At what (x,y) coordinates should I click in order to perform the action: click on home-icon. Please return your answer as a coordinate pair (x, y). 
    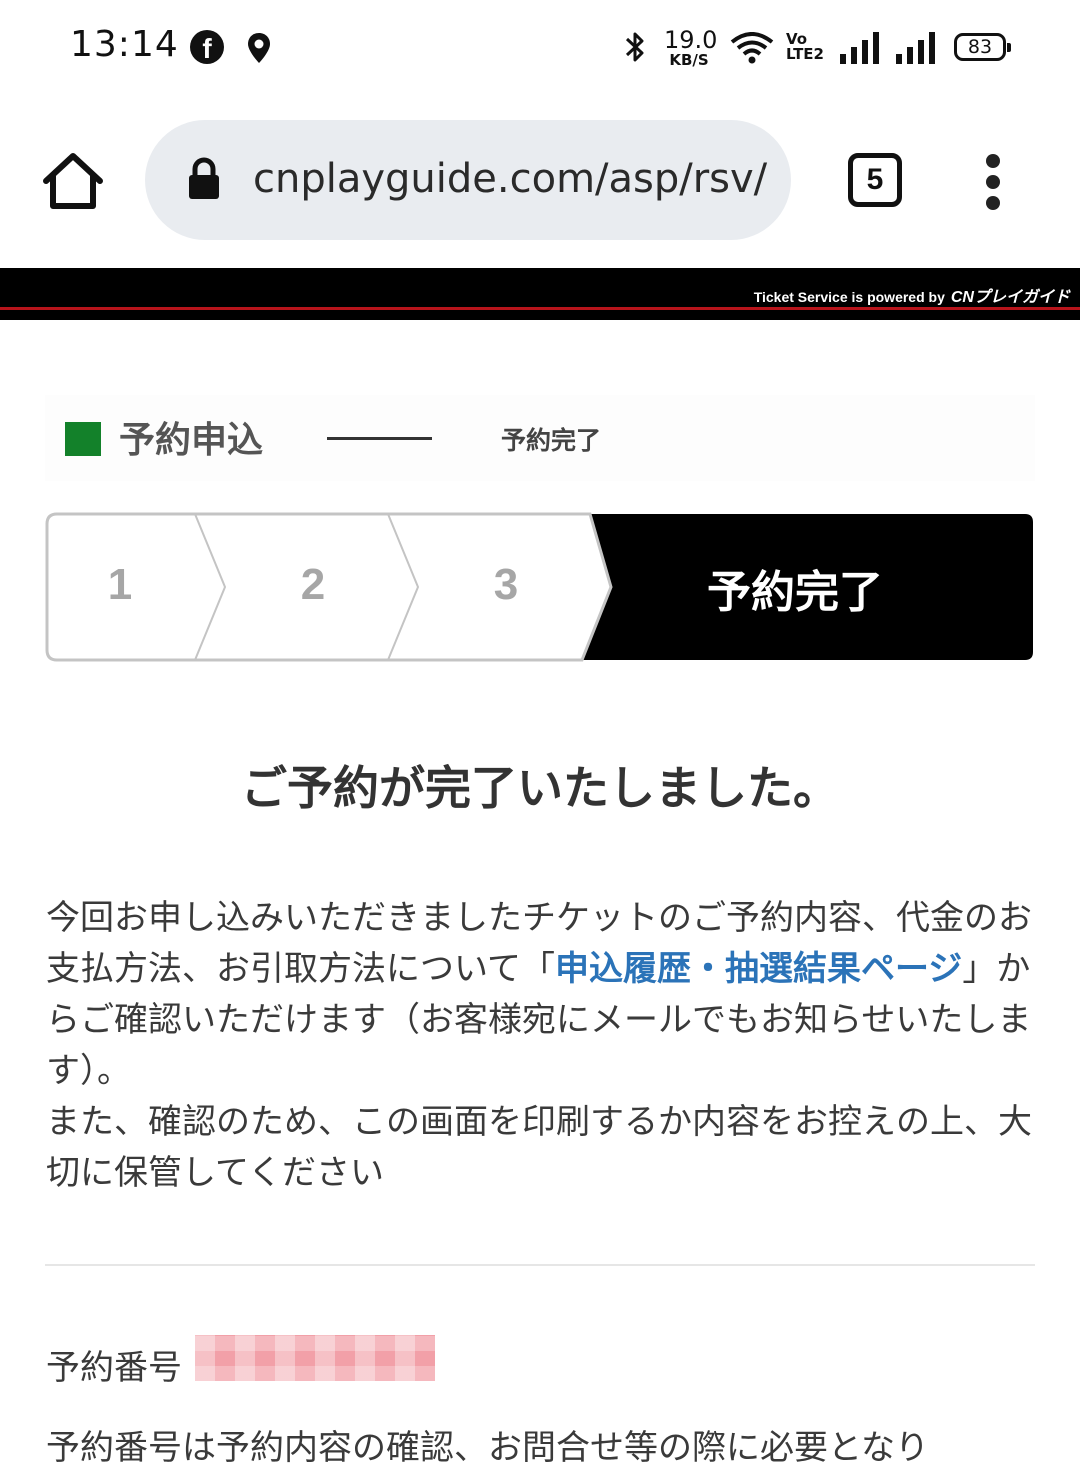
    Looking at the image, I should click on (73, 181).